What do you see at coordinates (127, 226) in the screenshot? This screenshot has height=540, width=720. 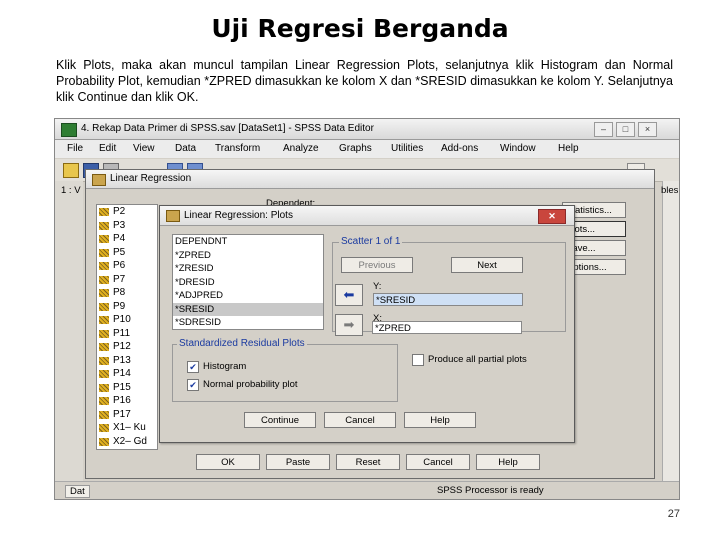 I see `variable-item: P3` at bounding box center [127, 226].